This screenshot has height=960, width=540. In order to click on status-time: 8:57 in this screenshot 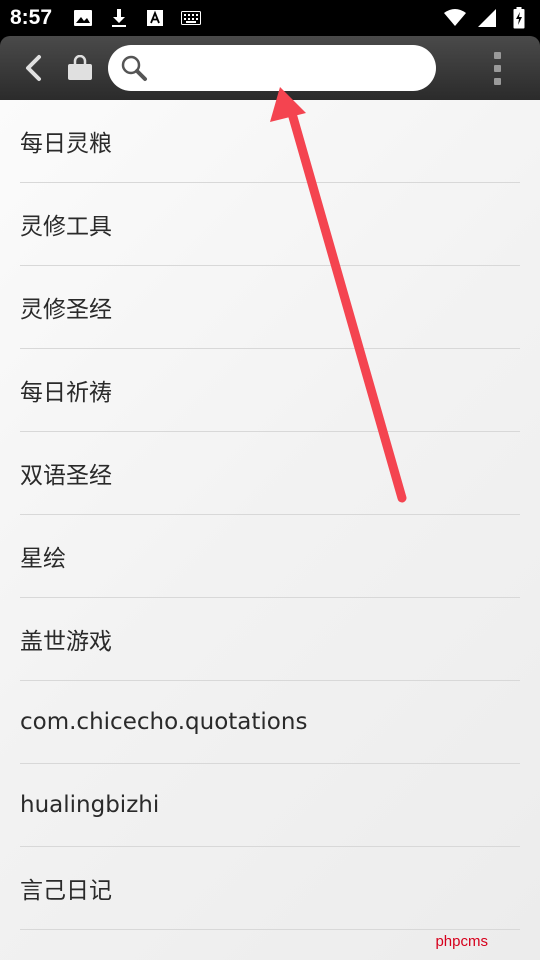, I will do `click(31, 17)`.